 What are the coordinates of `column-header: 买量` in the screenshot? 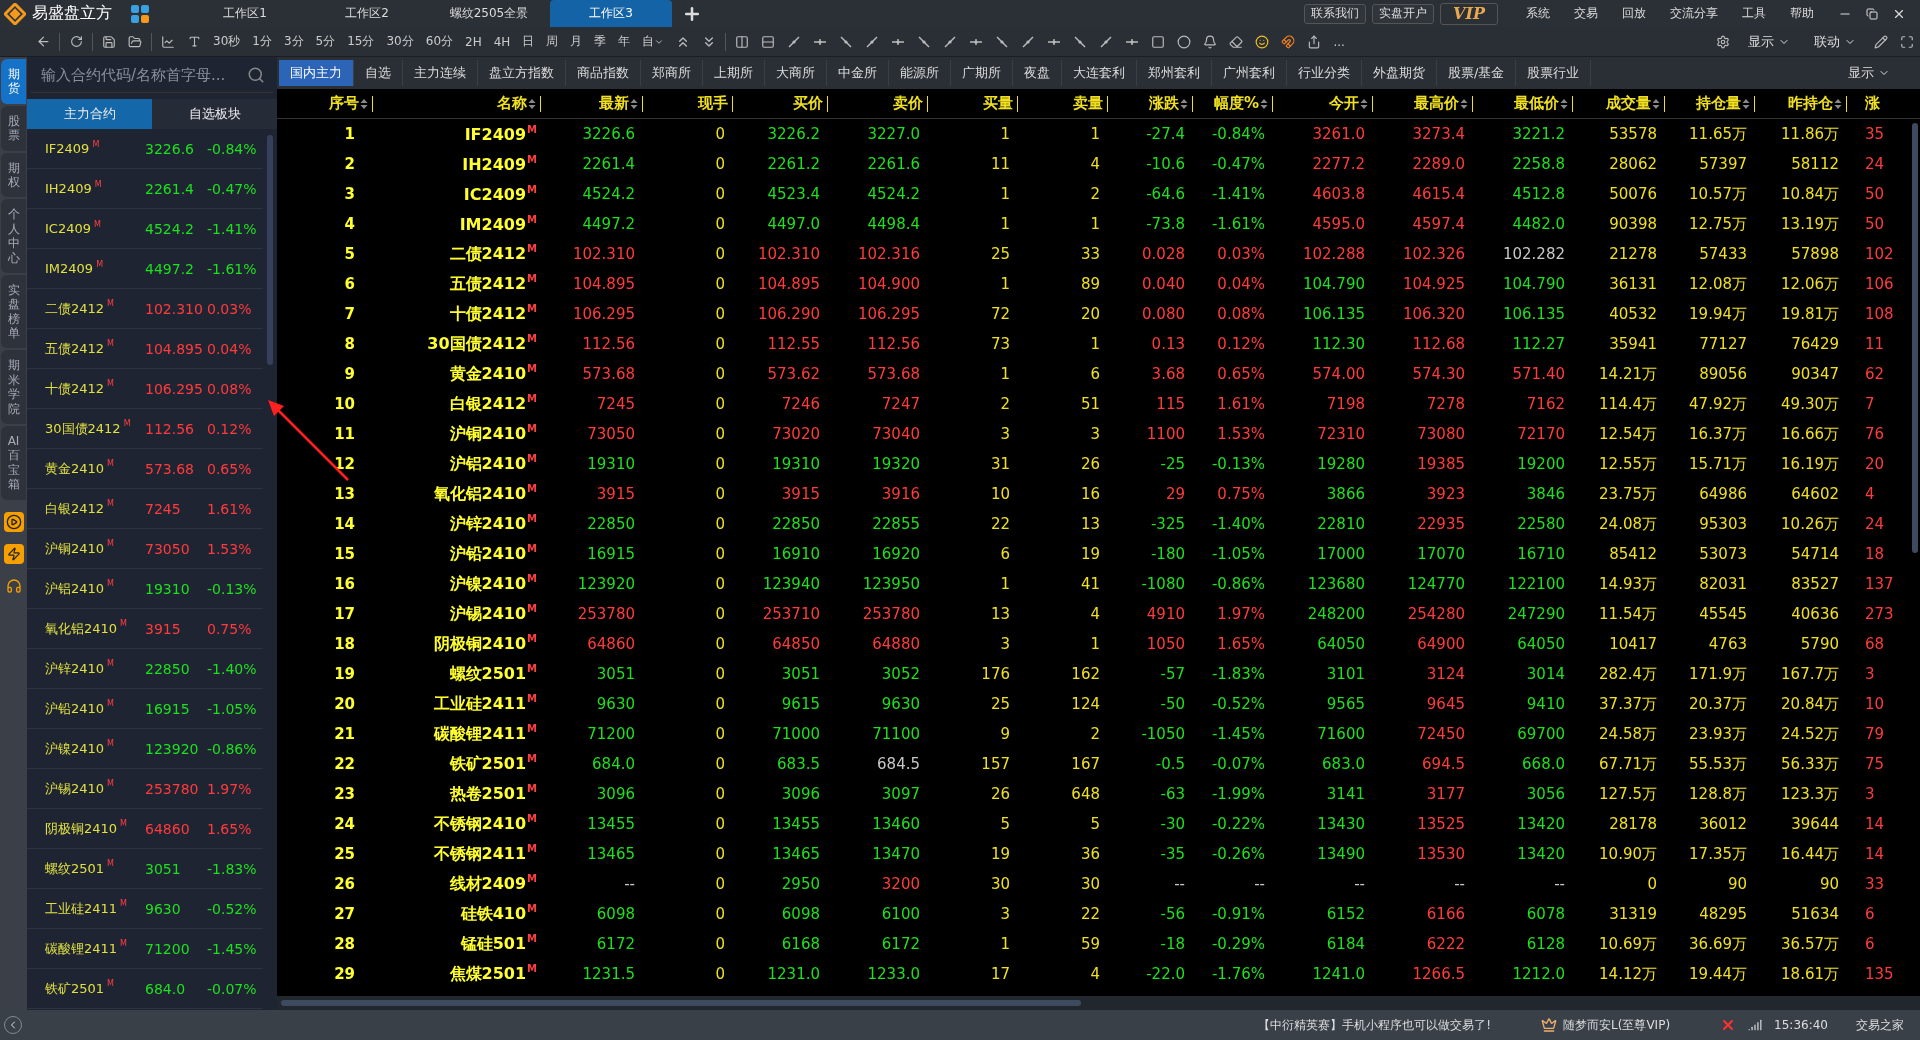 It's located at (998, 103).